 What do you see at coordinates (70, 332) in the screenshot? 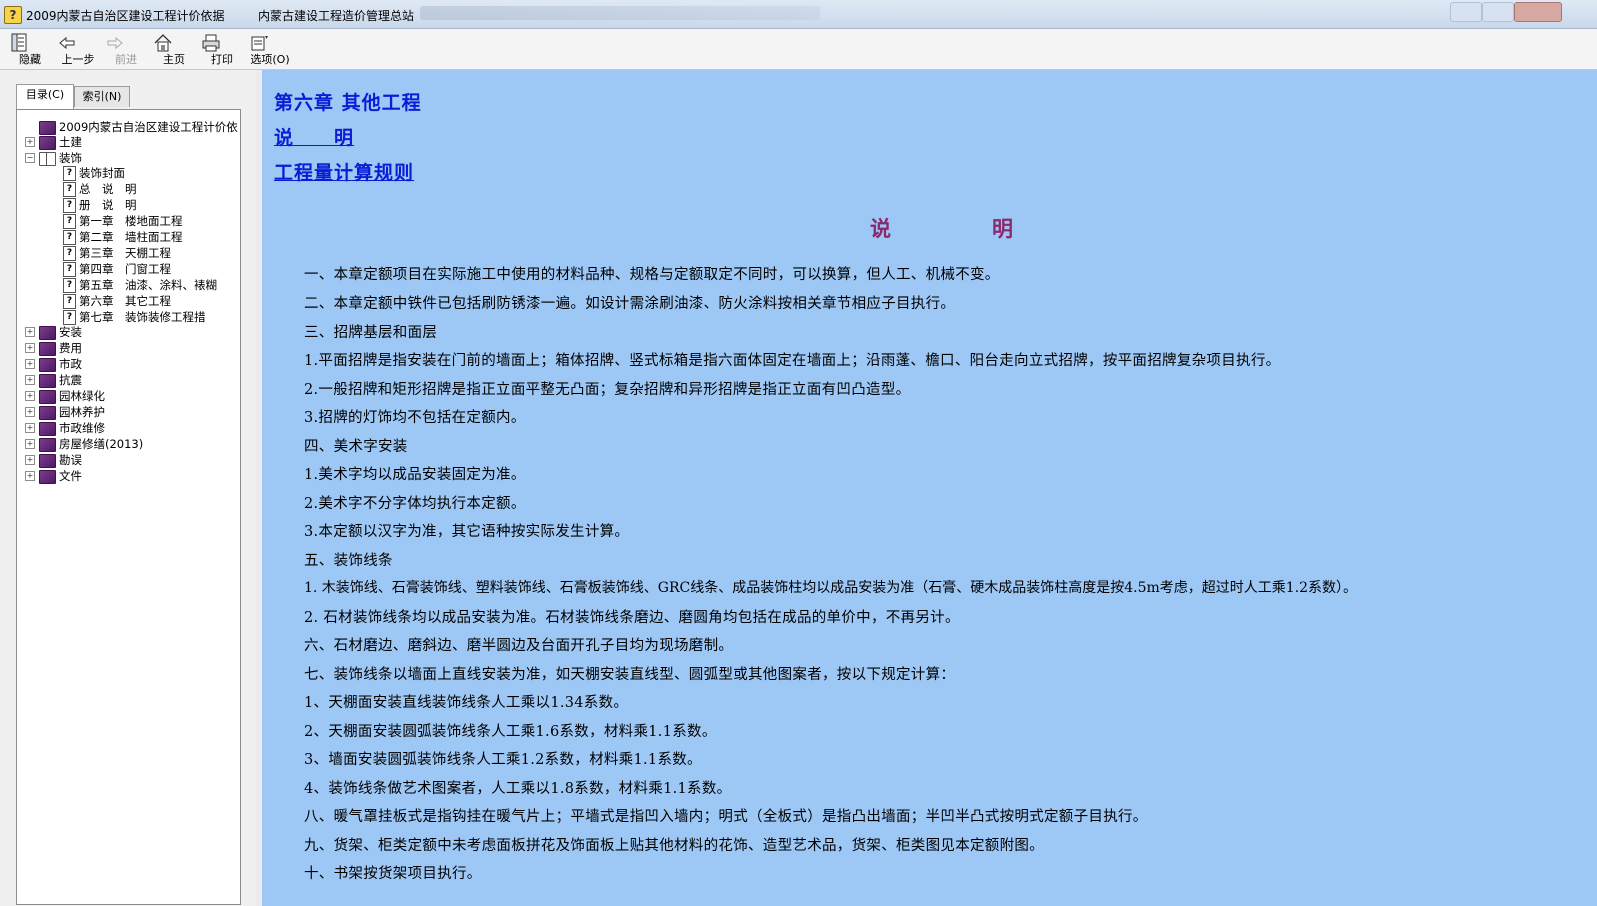
I see `tree-item-label: 安装` at bounding box center [70, 332].